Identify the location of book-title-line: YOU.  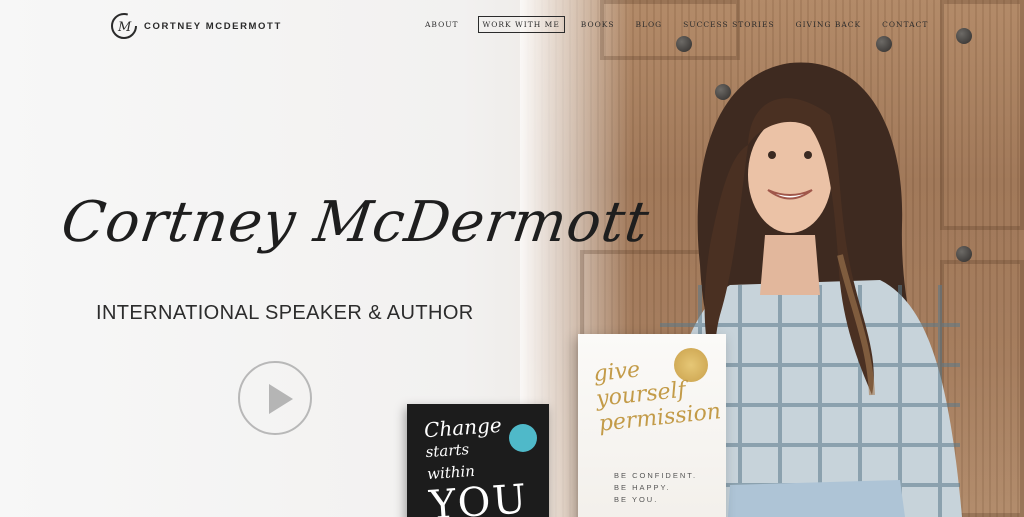
(478, 496).